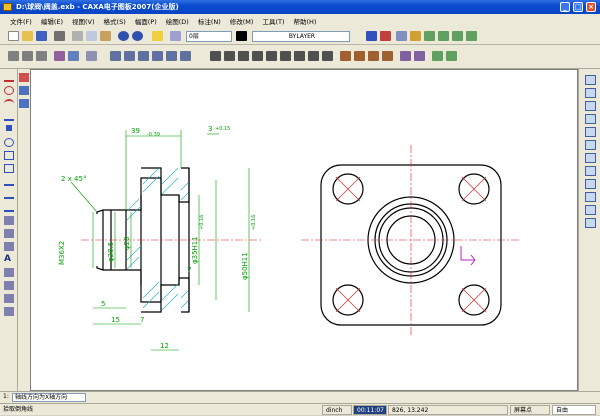 Image resolution: width=600 pixels, height=416 pixels. I want to click on view-top-icon, so click(590, 106).